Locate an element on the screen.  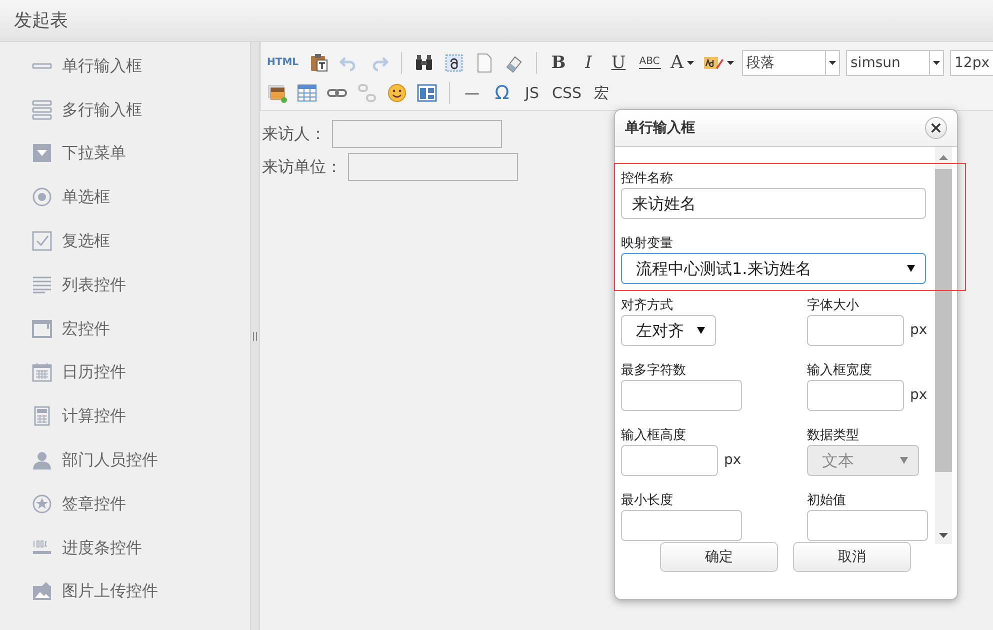
confirm-button: 确定 is located at coordinates (719, 557).